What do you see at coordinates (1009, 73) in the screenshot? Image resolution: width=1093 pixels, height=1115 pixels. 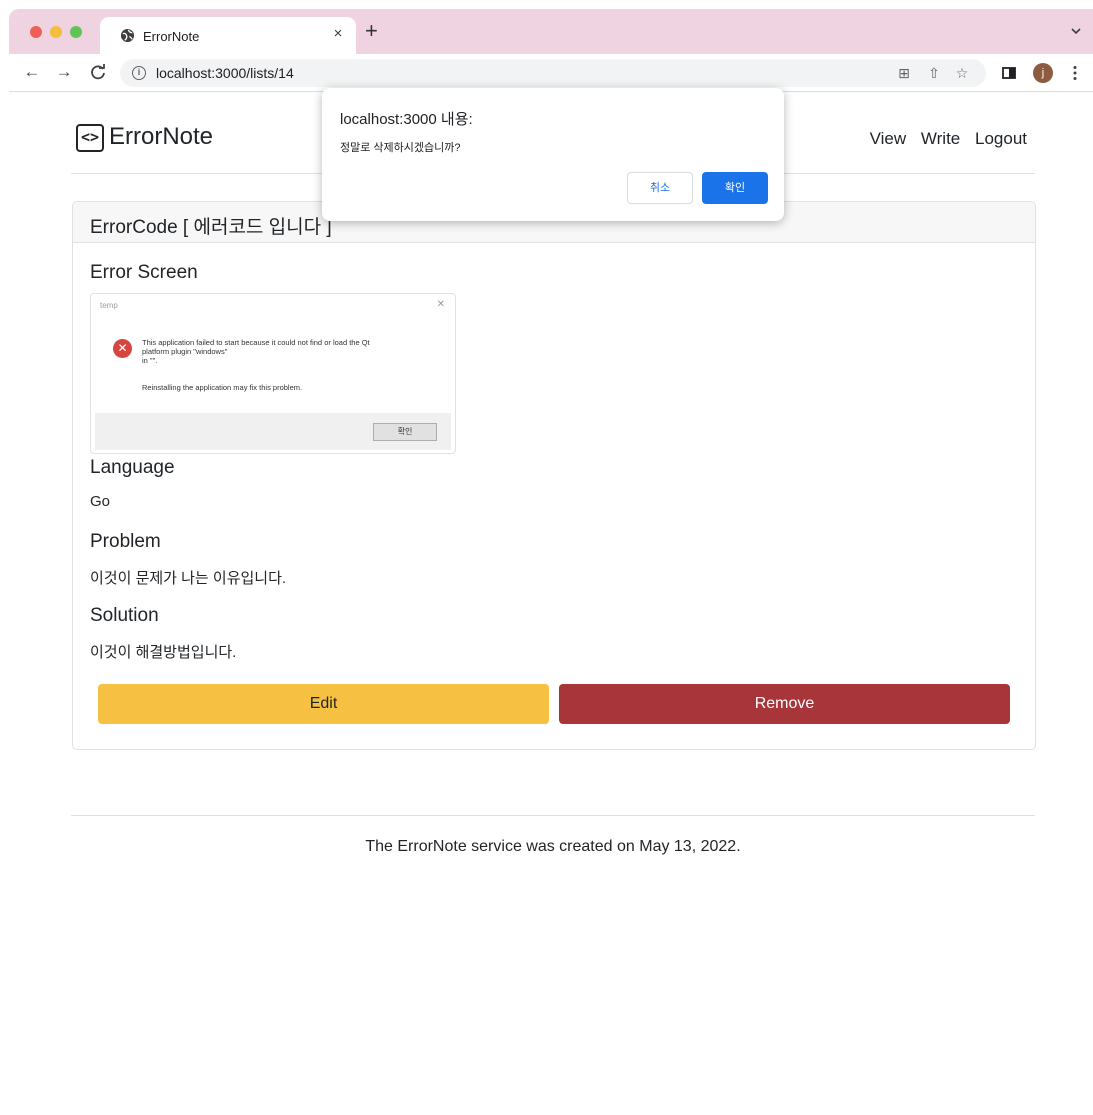 I see `sidebar-icon` at bounding box center [1009, 73].